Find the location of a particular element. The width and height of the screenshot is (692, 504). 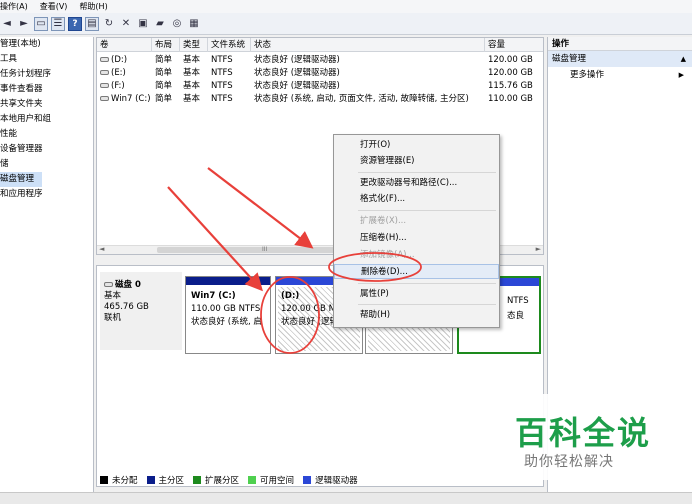

tree-item: 管理(本地) is located at coordinates (46, 44).